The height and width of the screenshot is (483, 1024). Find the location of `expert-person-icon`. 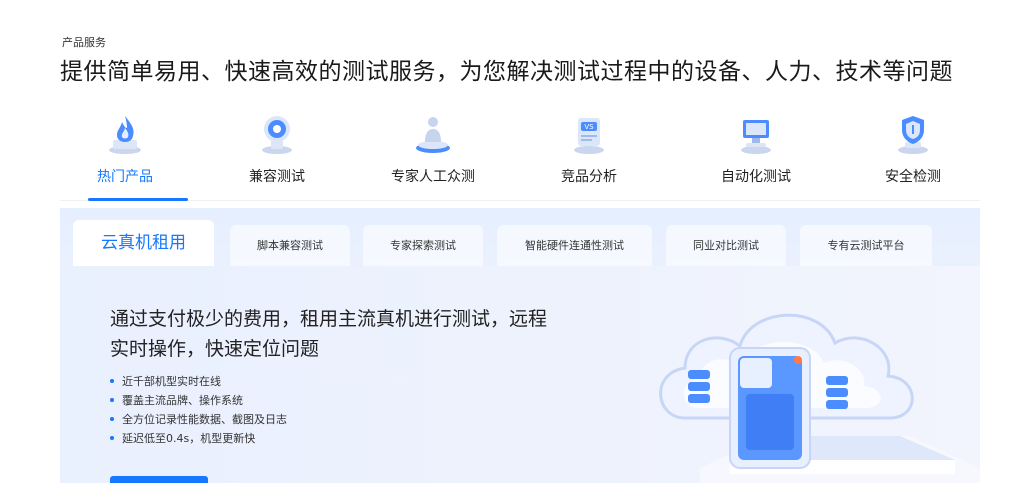

expert-person-icon is located at coordinates (433, 135).